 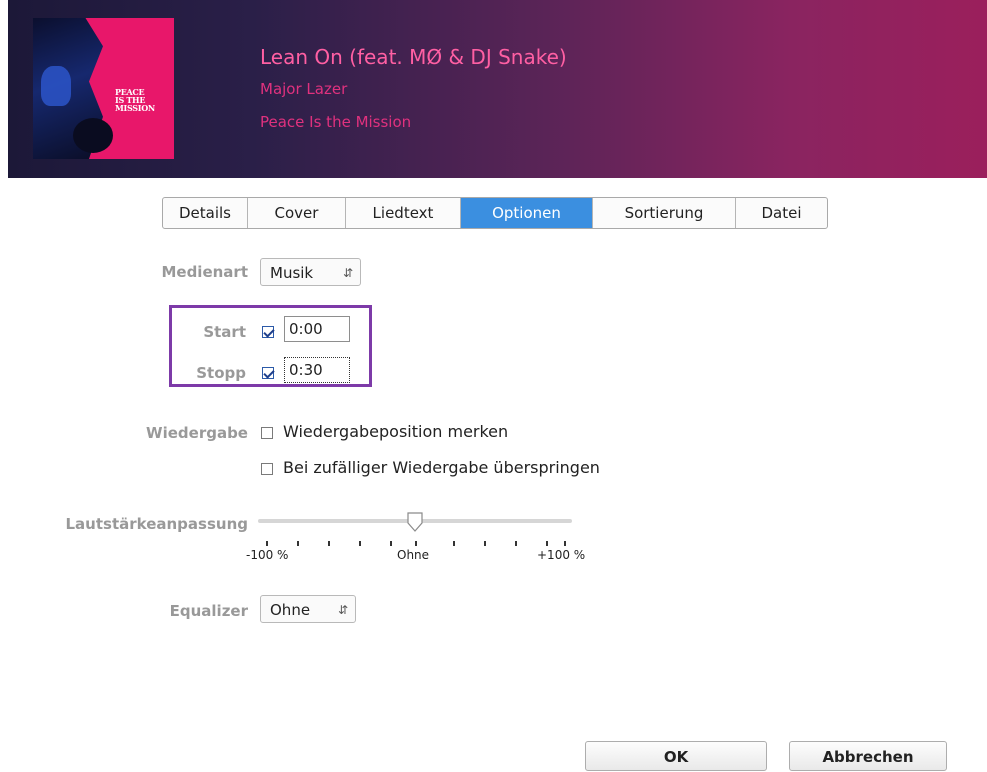 What do you see at coordinates (268, 332) in the screenshot?
I see `start-checkbox` at bounding box center [268, 332].